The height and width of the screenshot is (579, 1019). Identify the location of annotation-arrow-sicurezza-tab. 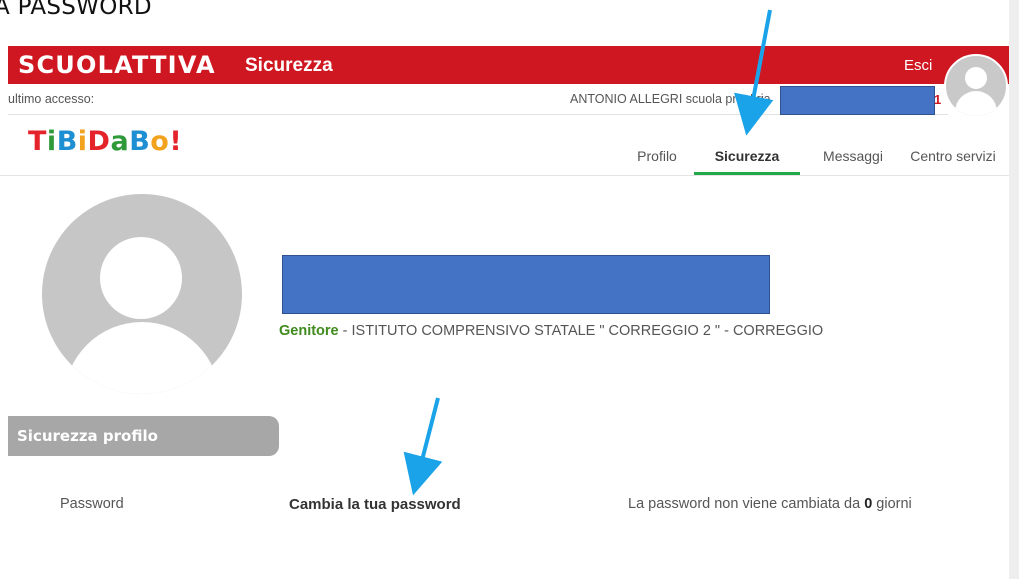
(754, 72).